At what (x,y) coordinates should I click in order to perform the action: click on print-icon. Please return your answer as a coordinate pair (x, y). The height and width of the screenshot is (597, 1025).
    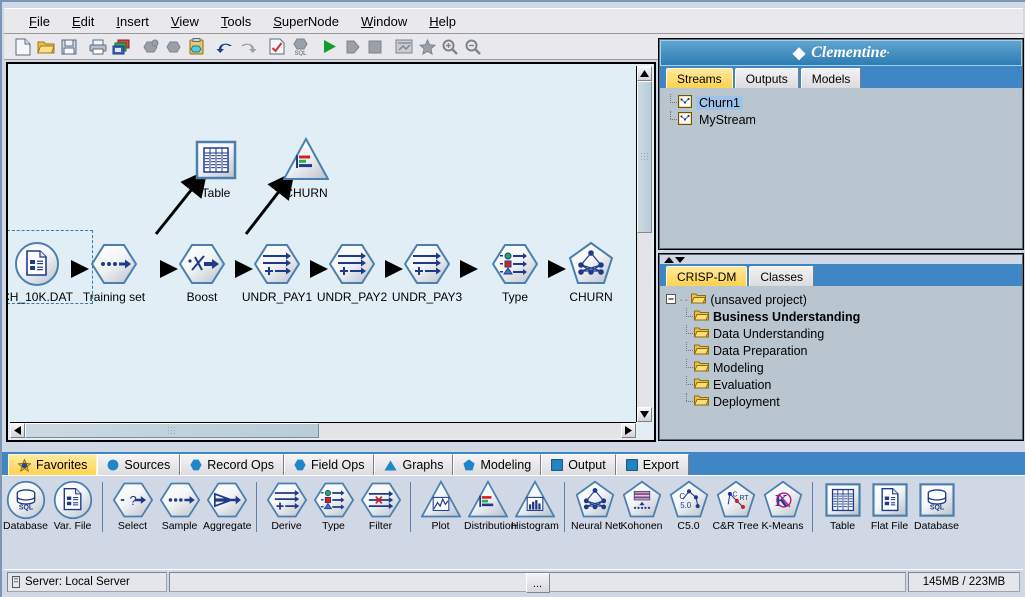
    Looking at the image, I should click on (98, 47).